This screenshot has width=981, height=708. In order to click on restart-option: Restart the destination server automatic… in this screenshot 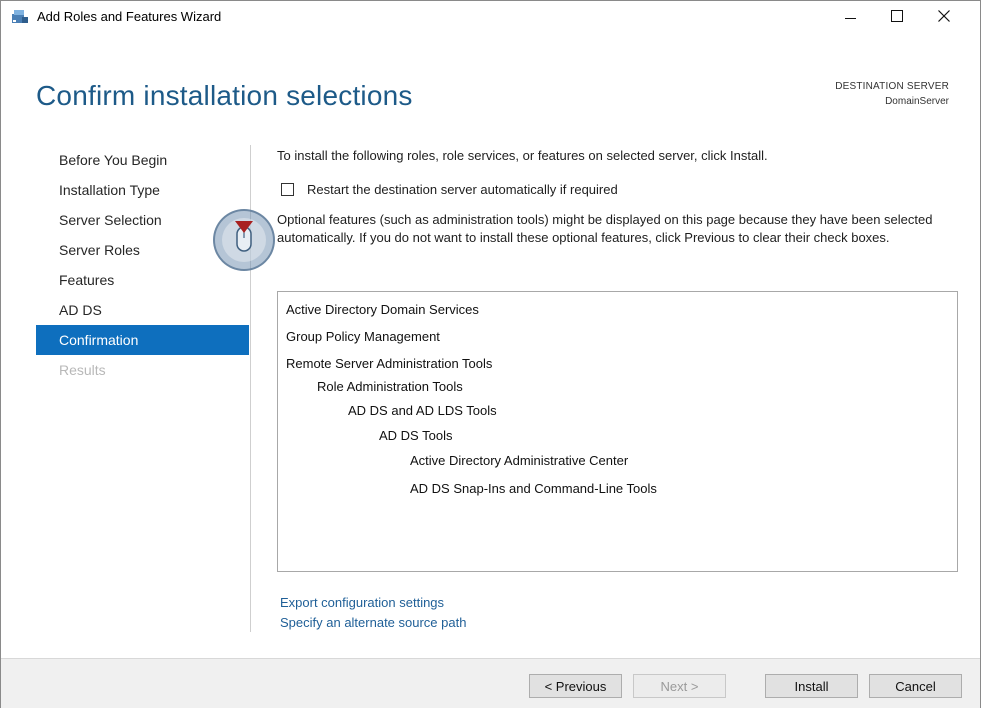, I will do `click(449, 189)`.